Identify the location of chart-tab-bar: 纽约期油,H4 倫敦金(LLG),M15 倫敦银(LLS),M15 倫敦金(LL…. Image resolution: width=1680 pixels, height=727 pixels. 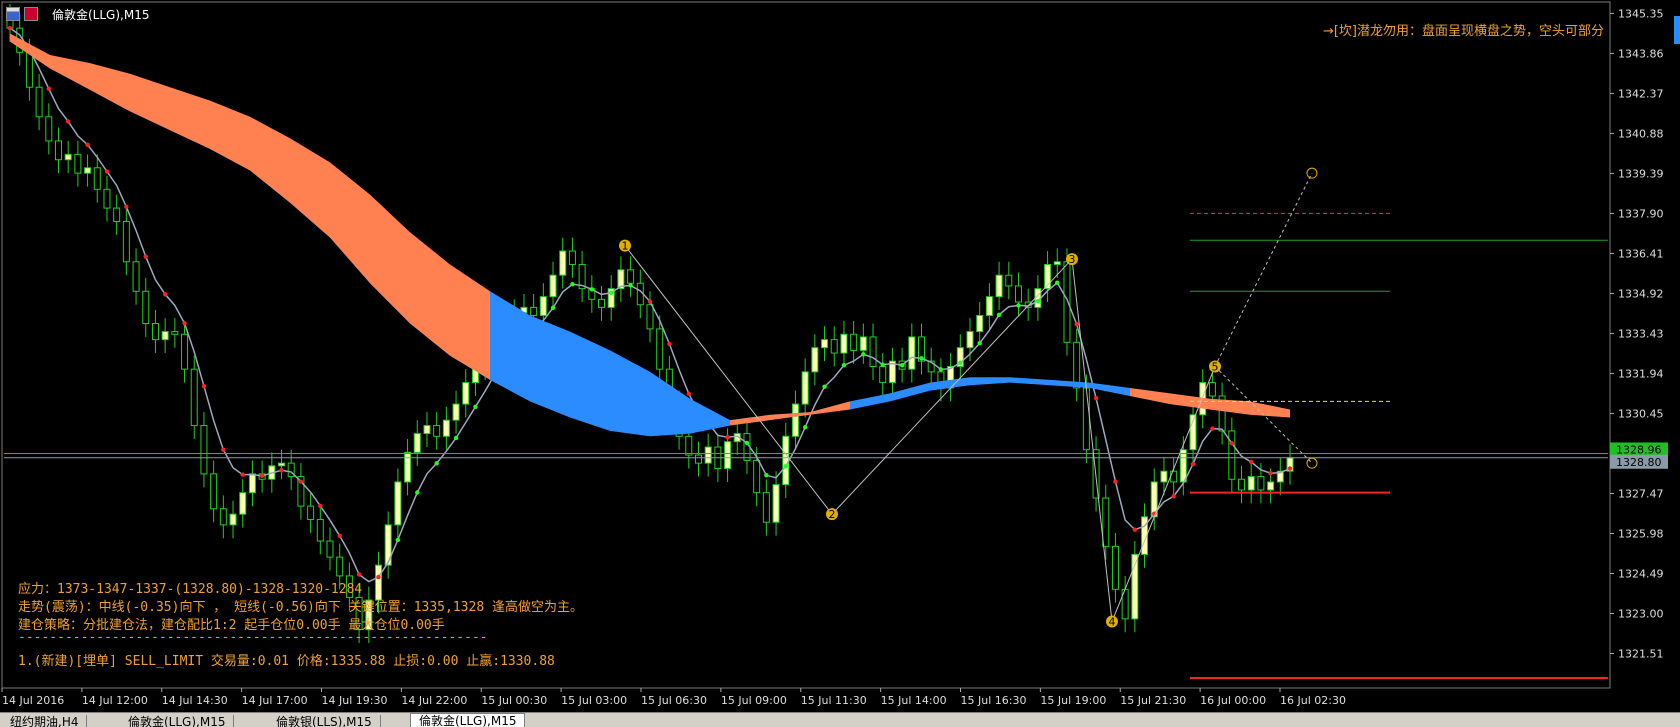
(840, 719).